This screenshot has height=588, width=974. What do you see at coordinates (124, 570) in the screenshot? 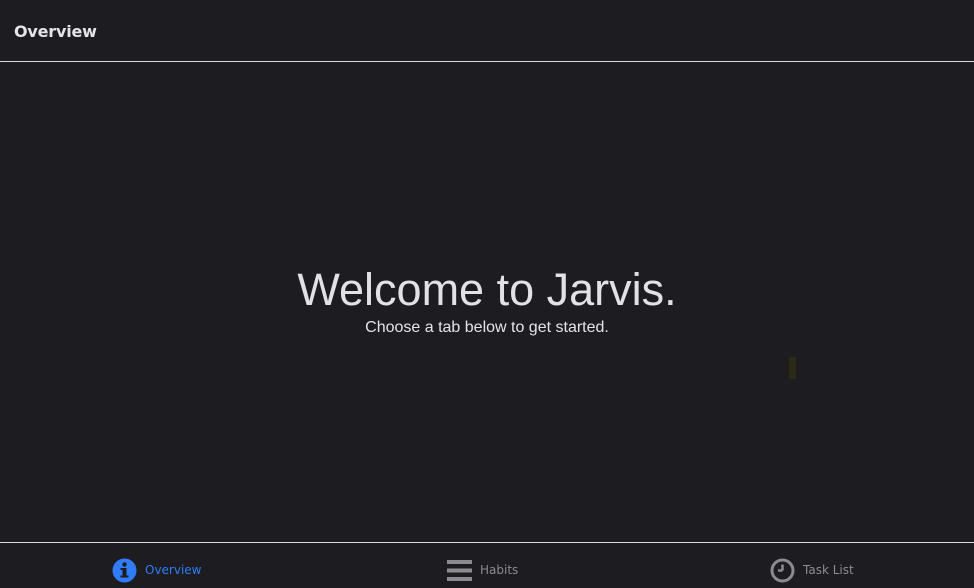
I see `info-circle-icon` at bounding box center [124, 570].